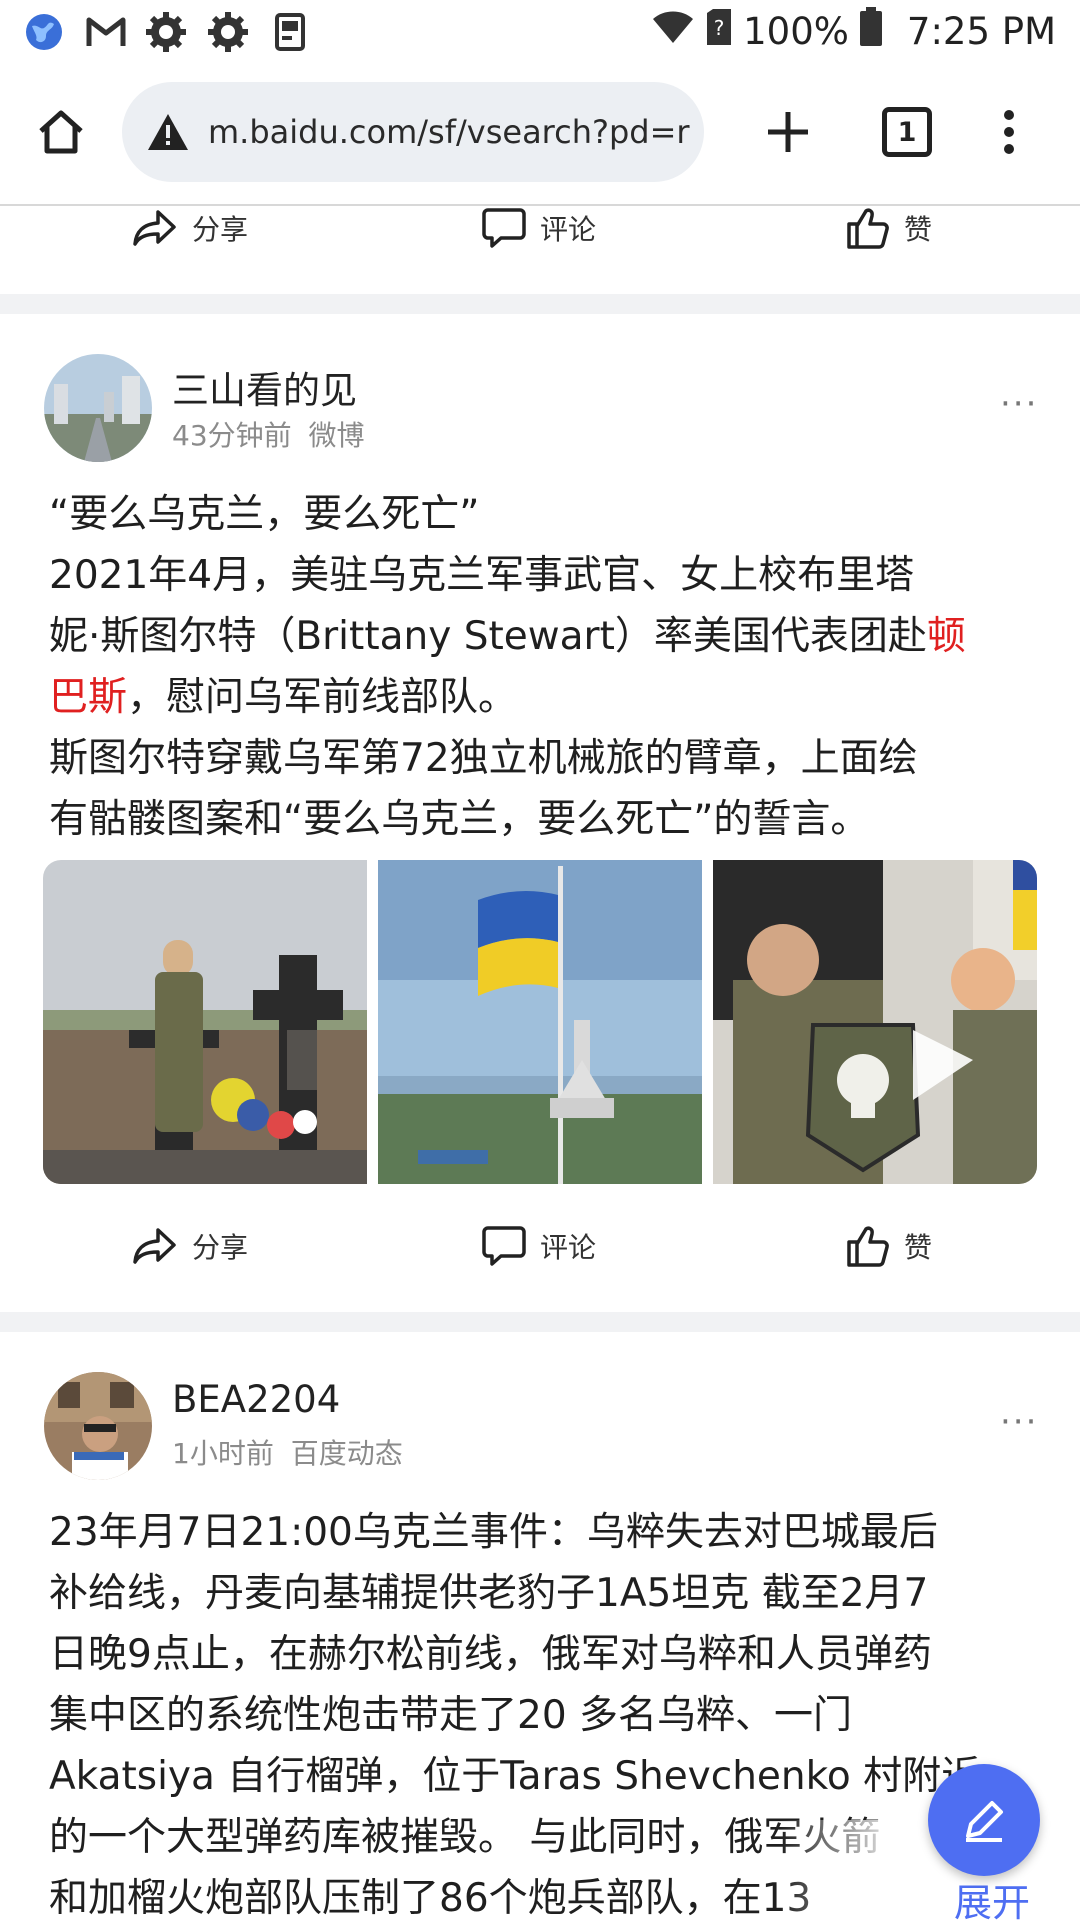 This screenshot has width=1080, height=1929. What do you see at coordinates (336, 435) in the screenshot?
I see `post-source: 微博` at bounding box center [336, 435].